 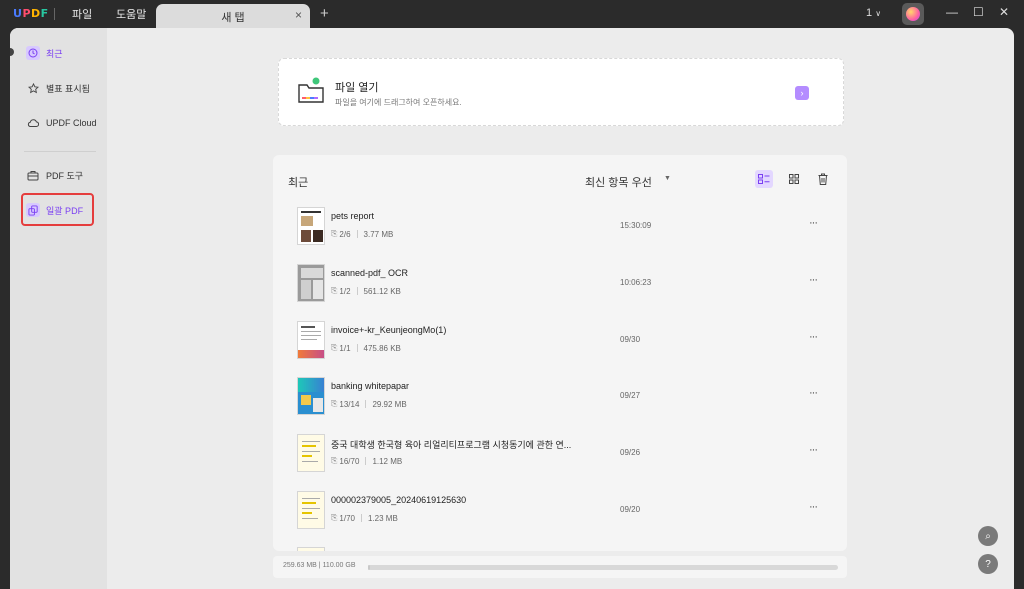 What do you see at coordinates (324, 13) in the screenshot?
I see `add-tab-icon: +` at bounding box center [324, 13].